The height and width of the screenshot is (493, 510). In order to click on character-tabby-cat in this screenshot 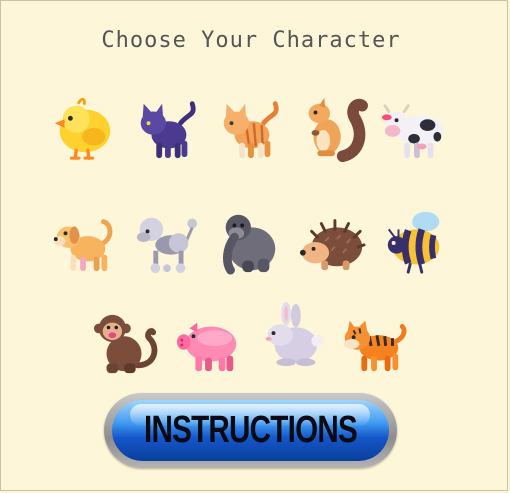, I will do `click(249, 128)`.